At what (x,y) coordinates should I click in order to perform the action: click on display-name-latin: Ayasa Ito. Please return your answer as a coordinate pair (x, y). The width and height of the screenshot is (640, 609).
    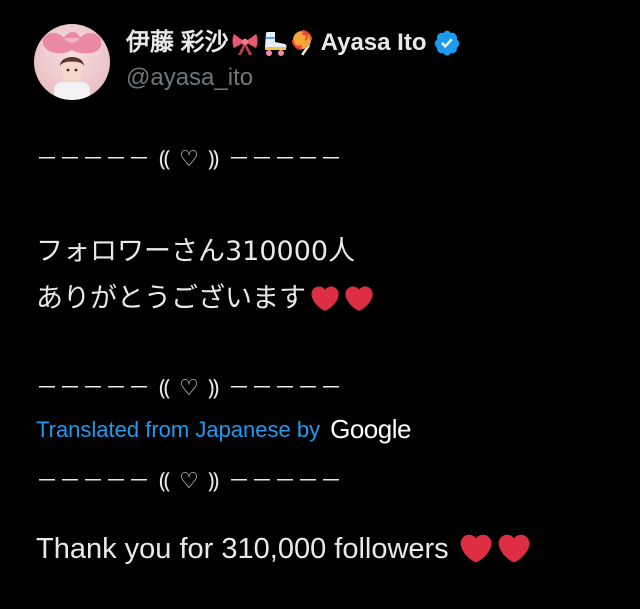
    Looking at the image, I should click on (374, 43).